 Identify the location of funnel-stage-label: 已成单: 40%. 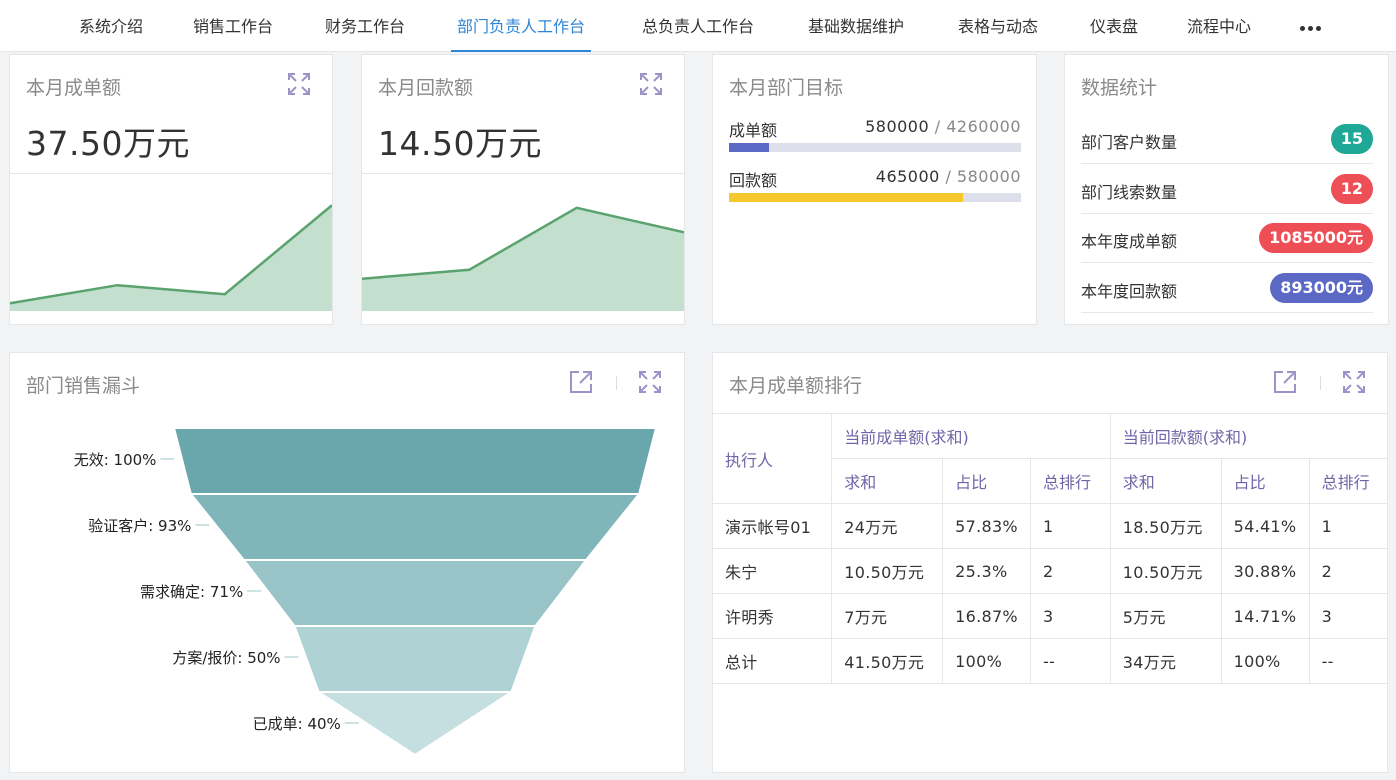
(296, 724).